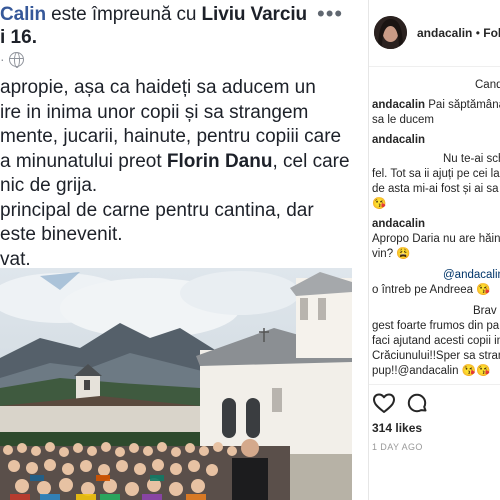 The image size is (500, 500). What do you see at coordinates (384, 403) in the screenshot?
I see `heart-icon` at bounding box center [384, 403].